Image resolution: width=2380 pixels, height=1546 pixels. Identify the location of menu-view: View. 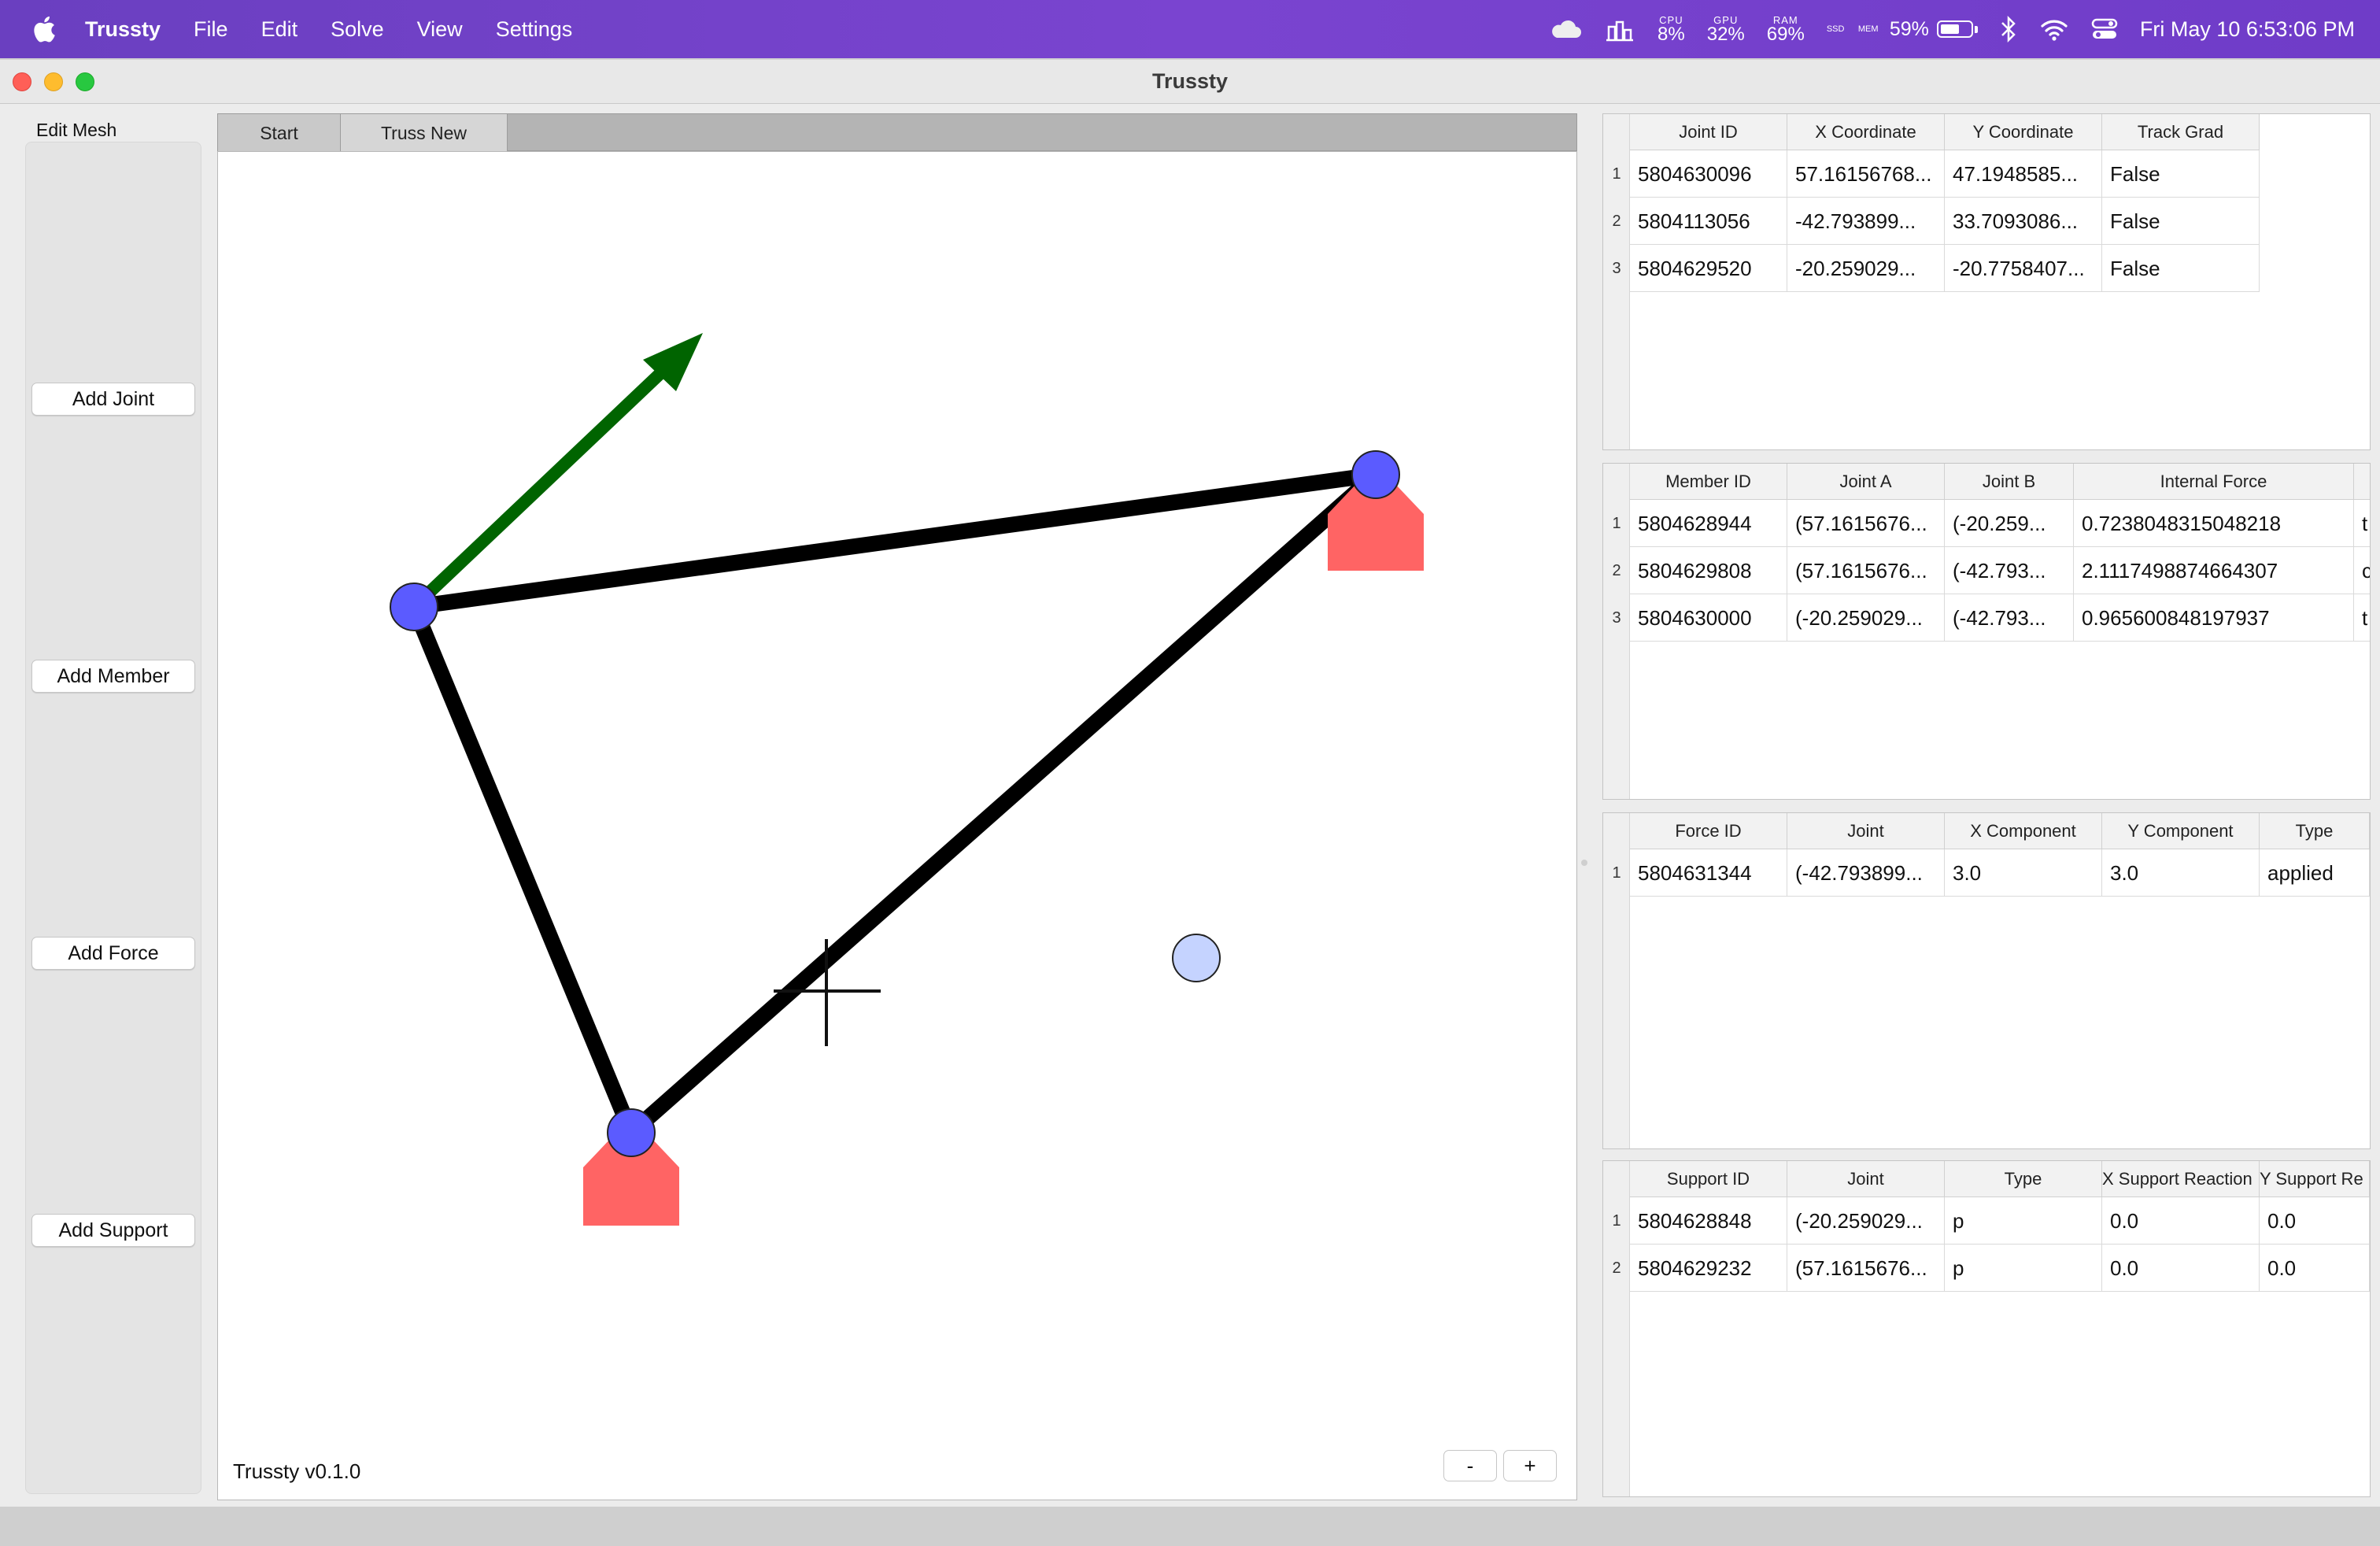
(440, 29).